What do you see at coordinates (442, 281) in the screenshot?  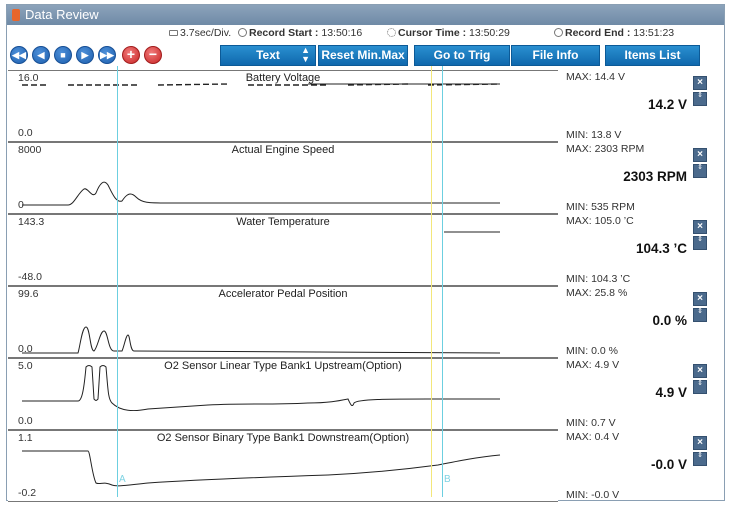 I see `cursor-b-line` at bounding box center [442, 281].